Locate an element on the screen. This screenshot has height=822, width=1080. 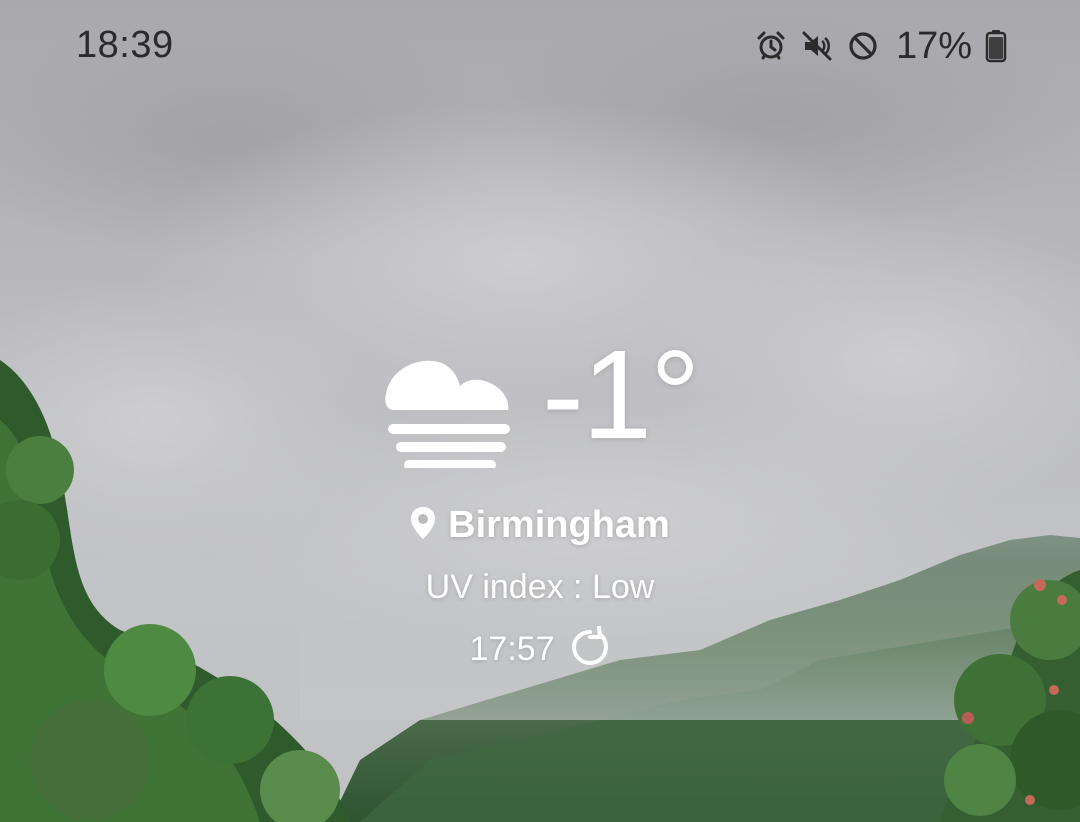
uv-index: UV index : Low is located at coordinates (540, 587).